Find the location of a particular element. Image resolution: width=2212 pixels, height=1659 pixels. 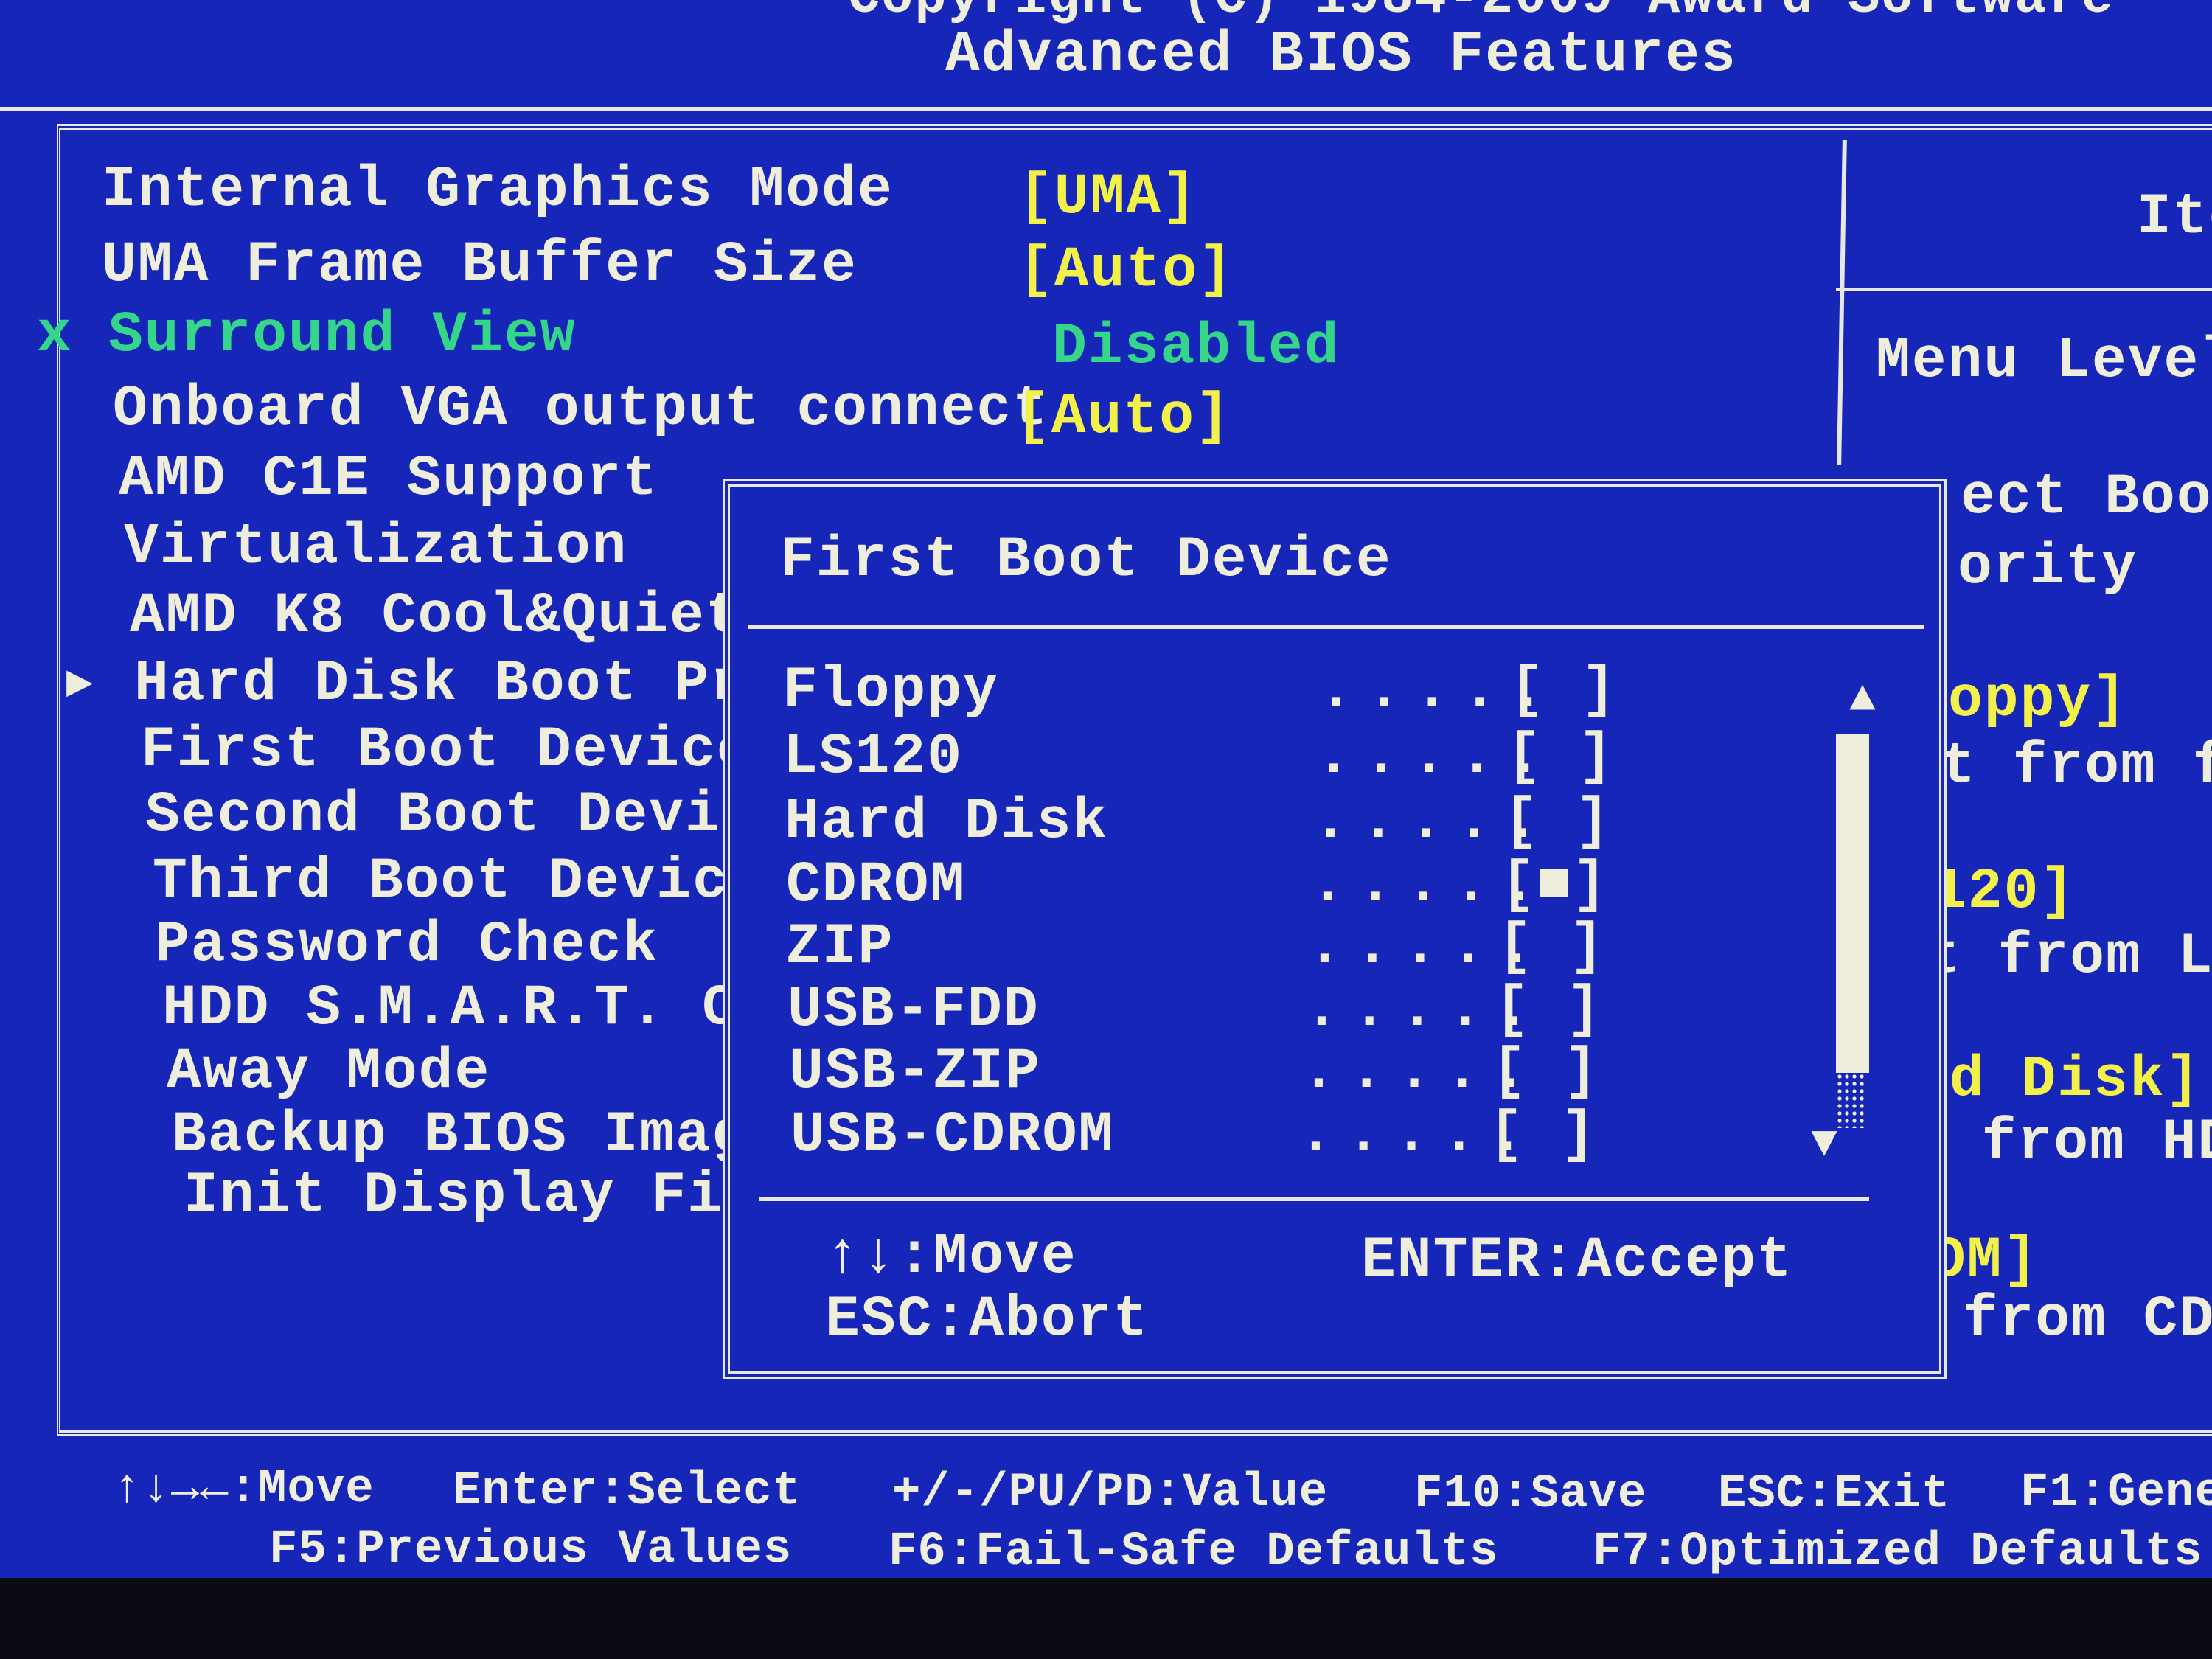

key-optimized-defaults: F7:Optimized Defaults is located at coordinates (1898, 1552).